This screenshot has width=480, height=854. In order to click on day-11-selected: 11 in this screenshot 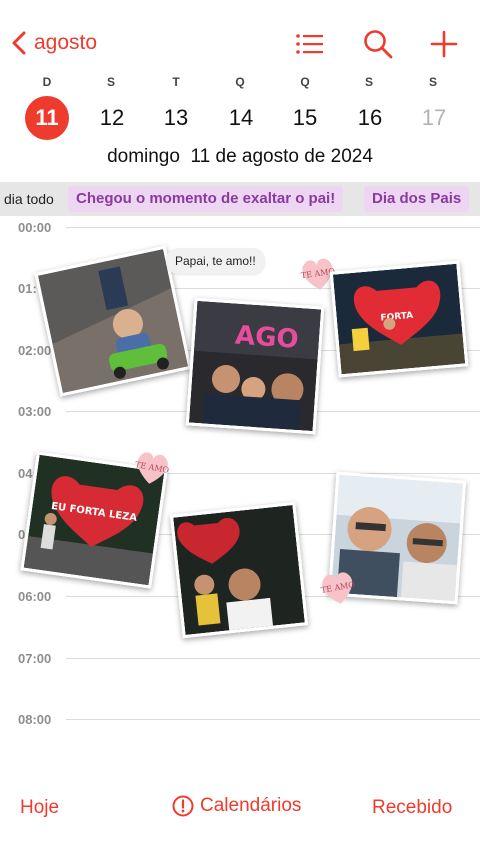, I will do `click(47, 118)`.